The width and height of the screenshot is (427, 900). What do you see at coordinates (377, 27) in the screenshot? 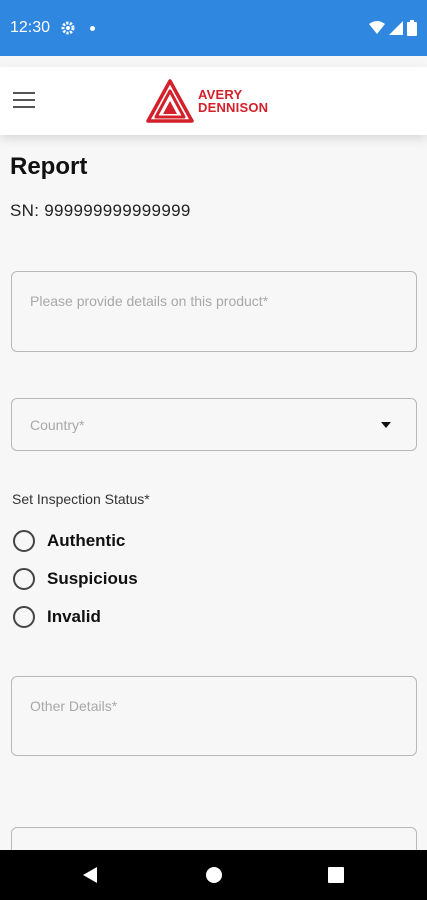
I see `wifi-icon` at bounding box center [377, 27].